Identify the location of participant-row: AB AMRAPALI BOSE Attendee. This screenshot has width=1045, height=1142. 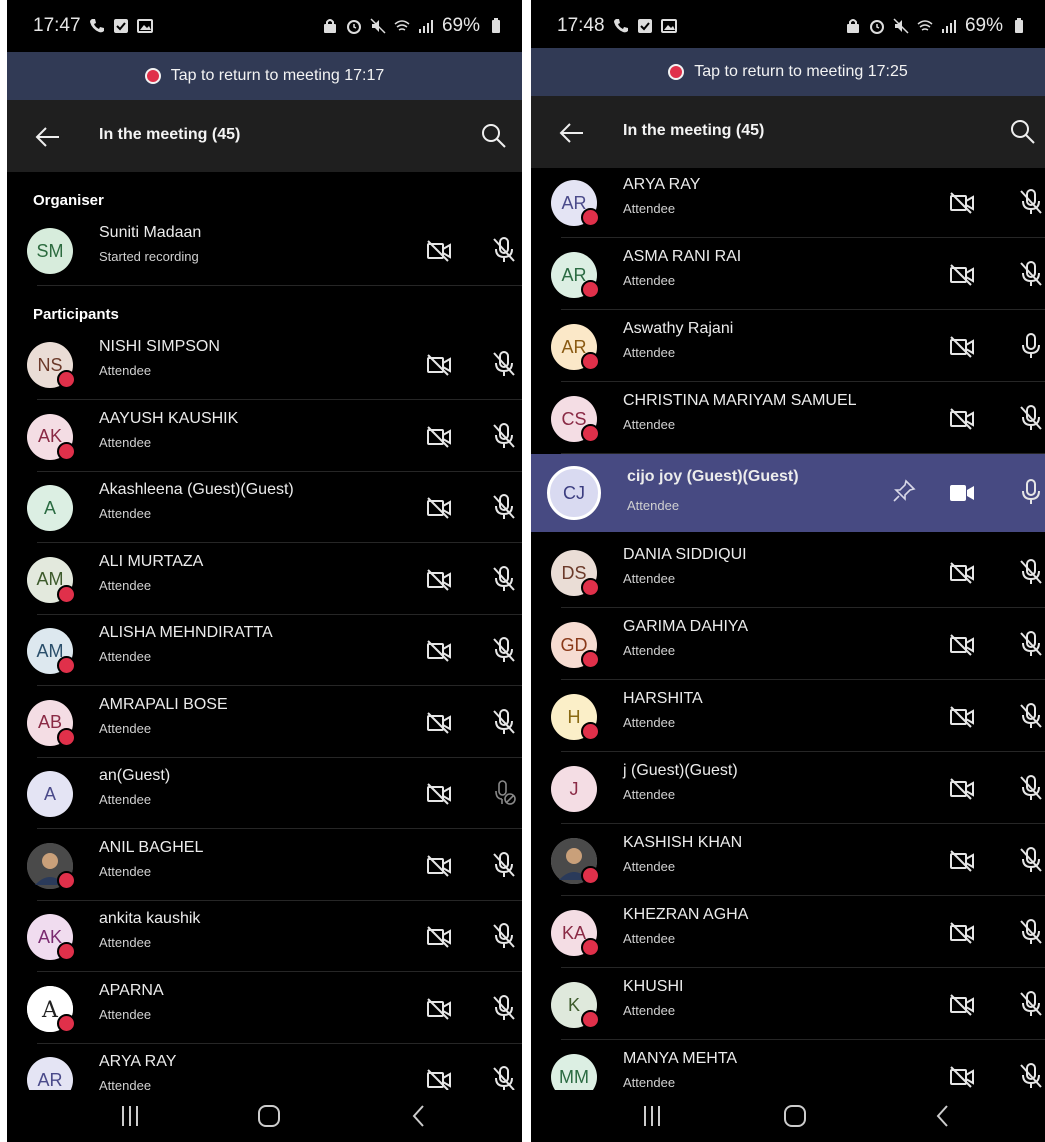
(264, 722).